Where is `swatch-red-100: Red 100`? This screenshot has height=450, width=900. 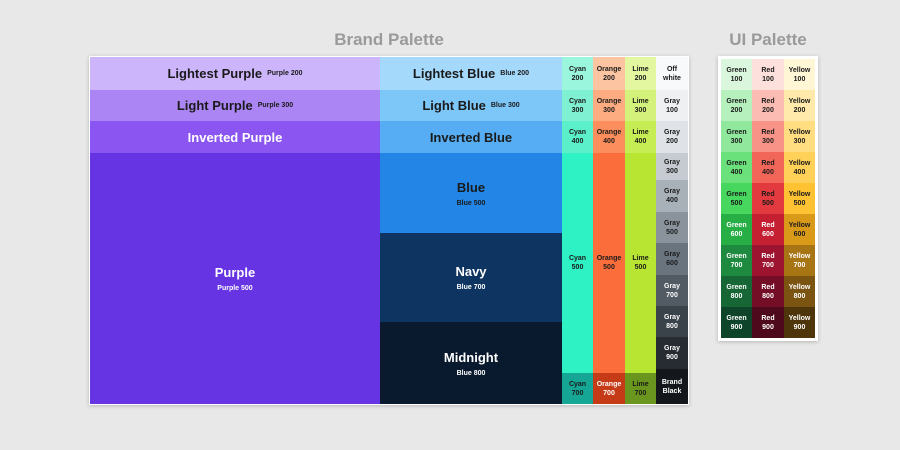 swatch-red-100: Red 100 is located at coordinates (768, 74).